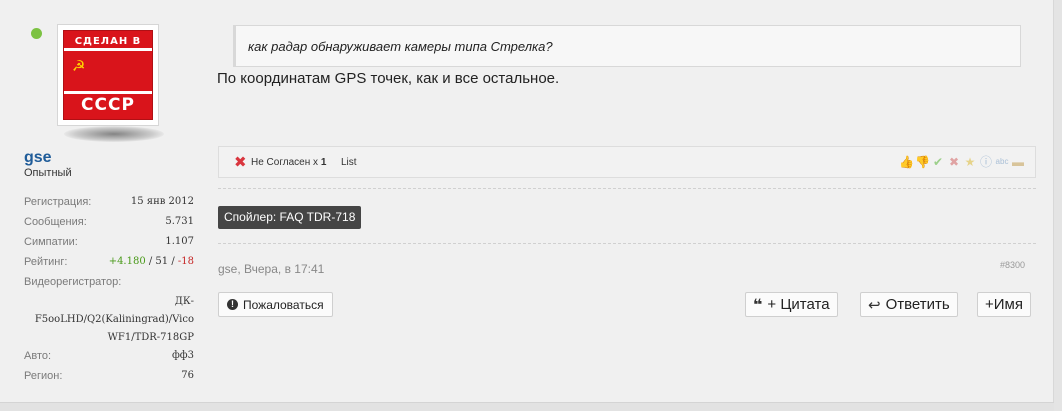  I want to click on insert-name-button: +Имя, so click(1004, 304).